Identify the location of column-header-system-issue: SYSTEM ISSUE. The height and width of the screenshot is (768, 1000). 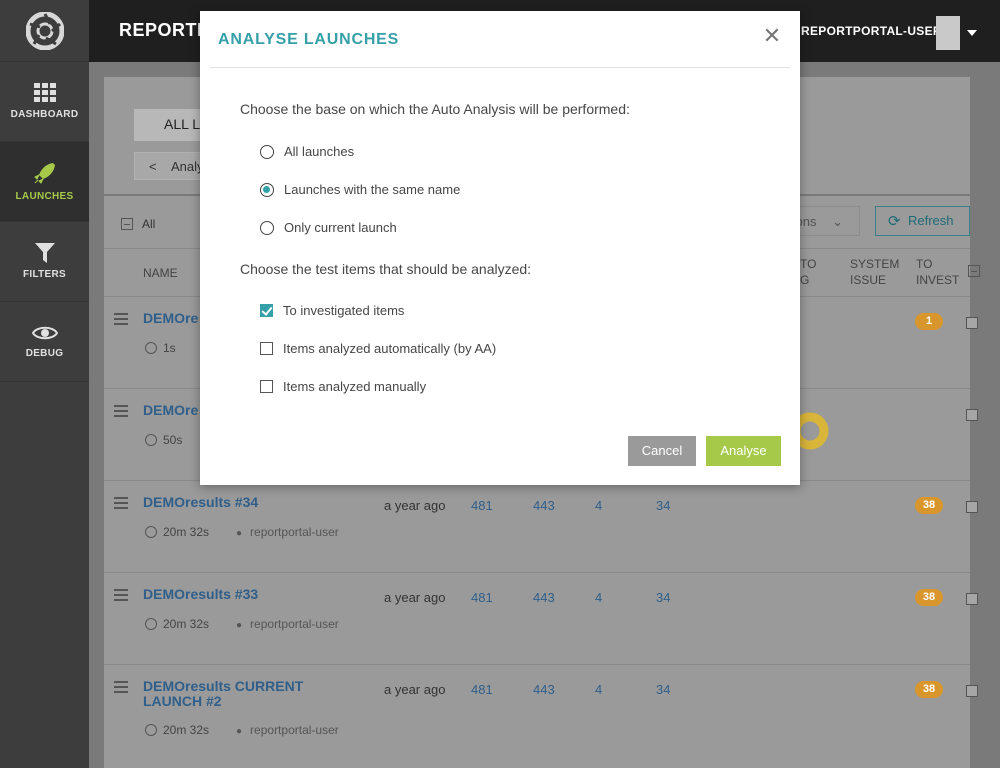
(874, 272).